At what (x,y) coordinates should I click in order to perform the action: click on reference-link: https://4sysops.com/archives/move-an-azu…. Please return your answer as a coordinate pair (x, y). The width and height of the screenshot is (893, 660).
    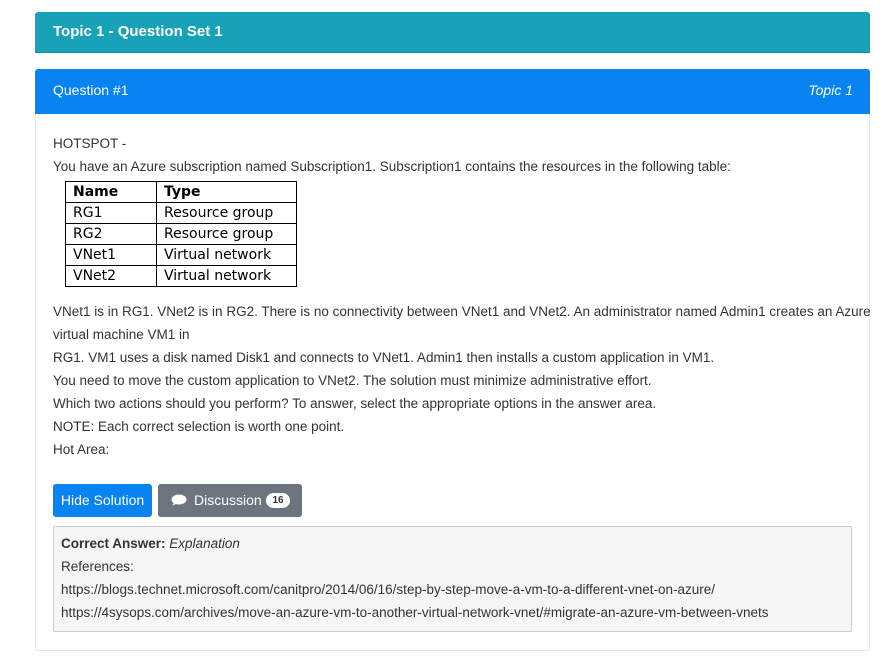
    Looking at the image, I should click on (415, 612).